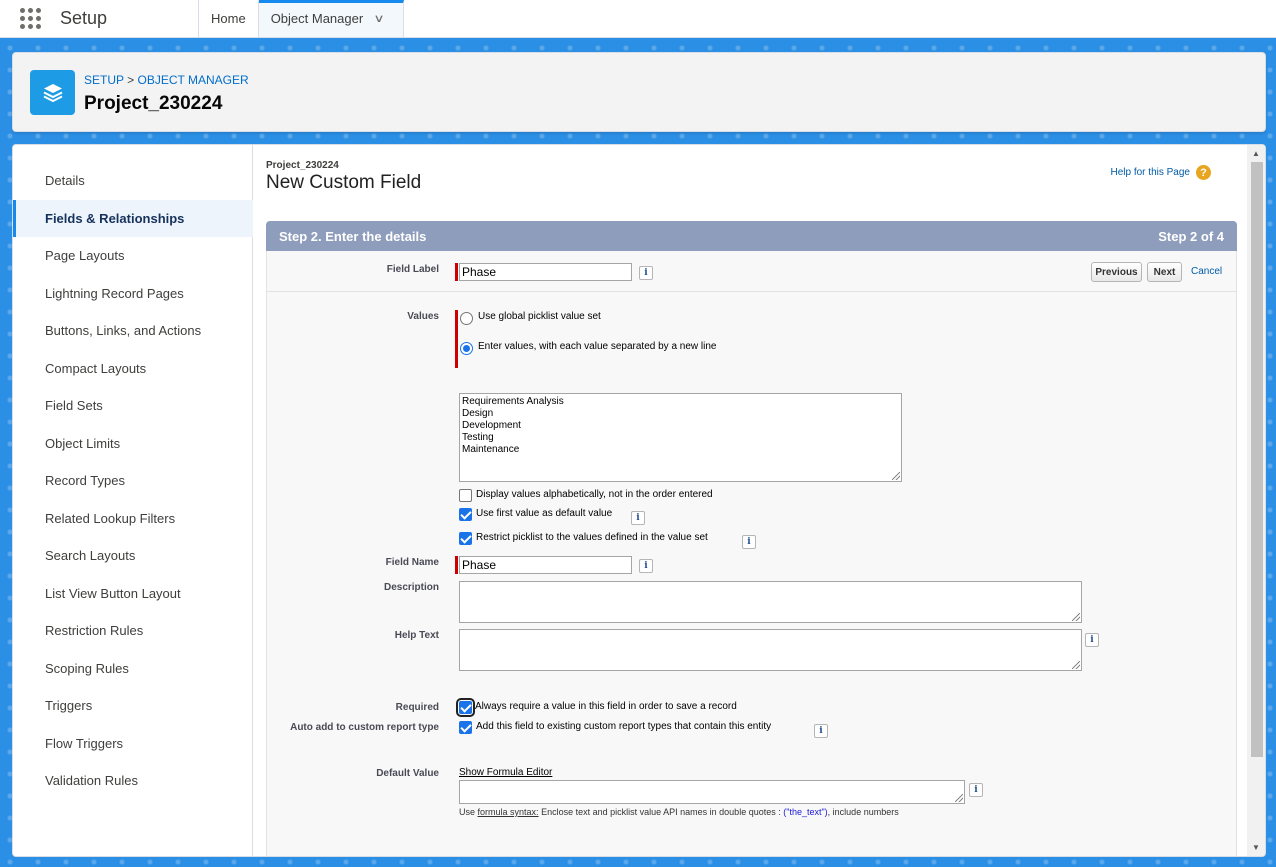 The image size is (1276, 867). I want to click on sidebar-item-label: Lightning Record Pages, so click(114, 293).